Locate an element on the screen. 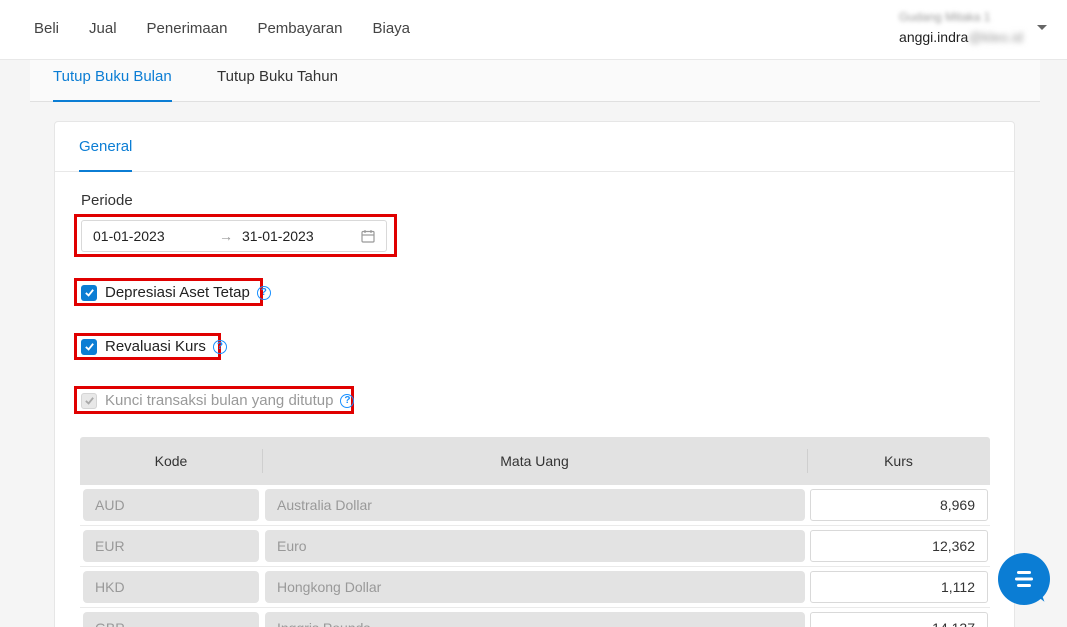 The image size is (1067, 627). user-dropdown: Gudang Mitaka 1 anggi.indra@kleo.id is located at coordinates (973, 27).